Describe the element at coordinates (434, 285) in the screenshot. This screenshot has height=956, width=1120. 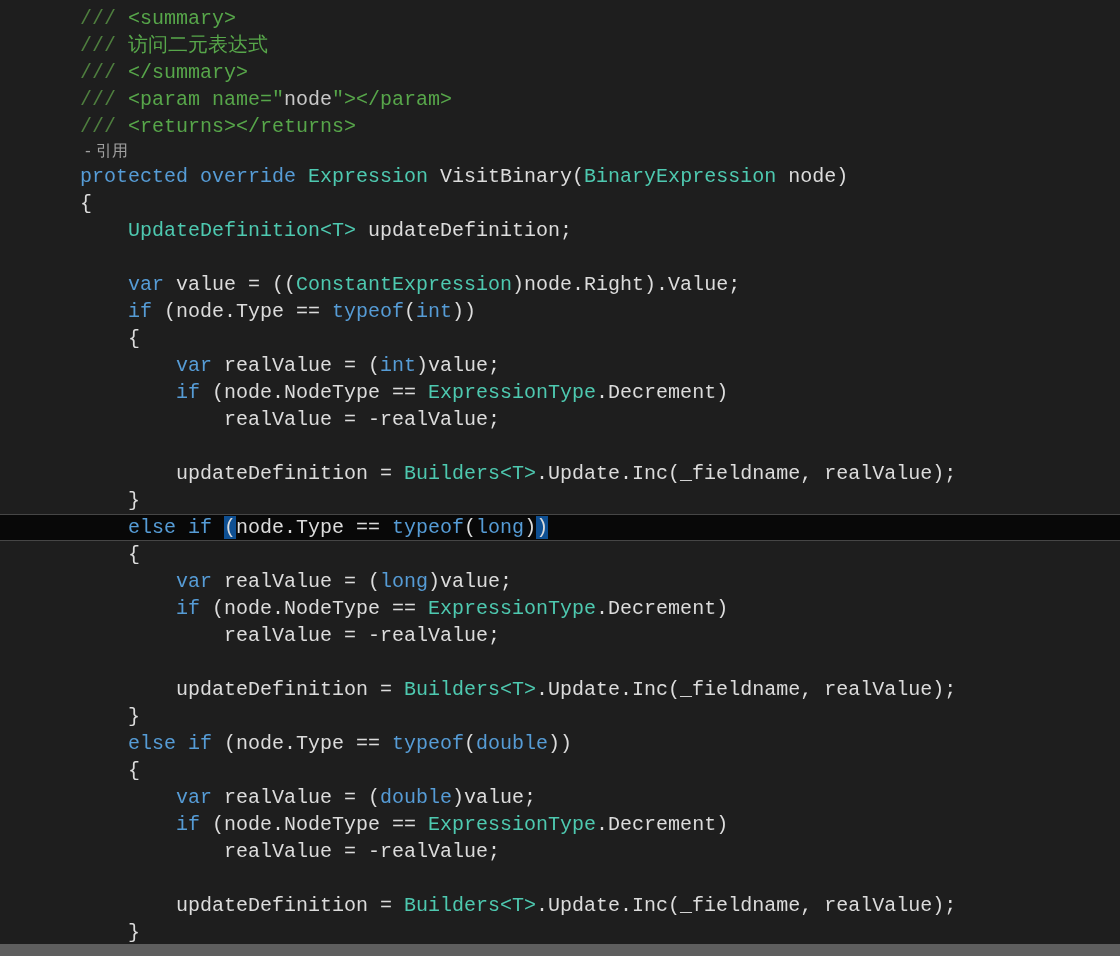
I see `code-line: var value = ((ConstantExpression)node.Right).Value;` at that location.